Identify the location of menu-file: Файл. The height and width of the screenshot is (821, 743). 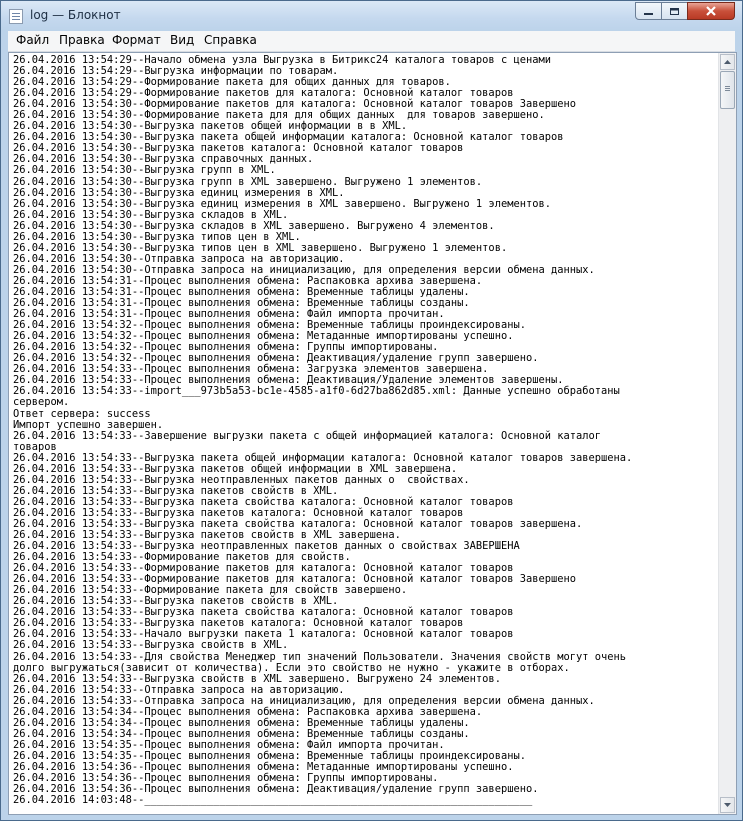
(32, 40).